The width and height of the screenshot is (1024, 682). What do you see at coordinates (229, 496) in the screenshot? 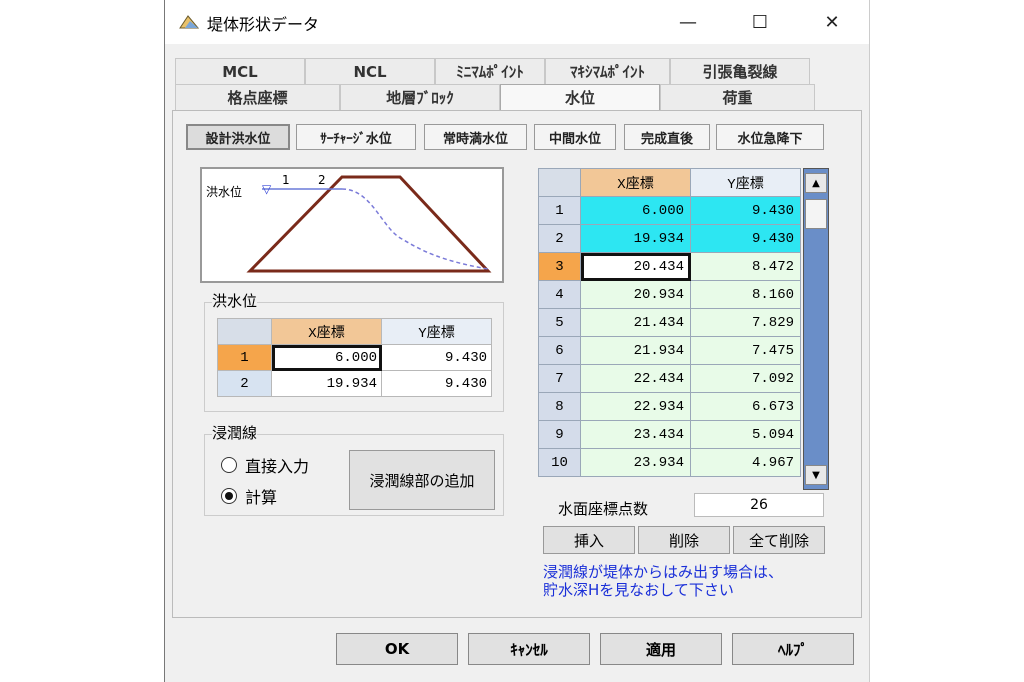
I see `radio-calculate-circle` at bounding box center [229, 496].